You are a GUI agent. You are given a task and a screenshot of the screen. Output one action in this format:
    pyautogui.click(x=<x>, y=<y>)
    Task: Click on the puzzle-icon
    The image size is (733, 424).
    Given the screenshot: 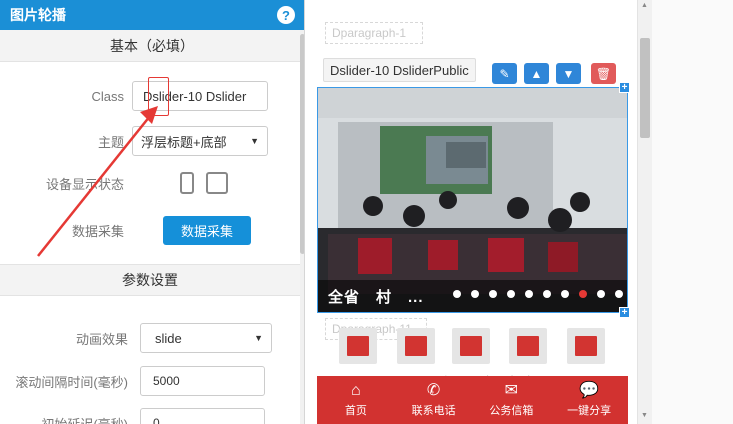 What is the action you would take?
    pyautogui.click(x=471, y=346)
    